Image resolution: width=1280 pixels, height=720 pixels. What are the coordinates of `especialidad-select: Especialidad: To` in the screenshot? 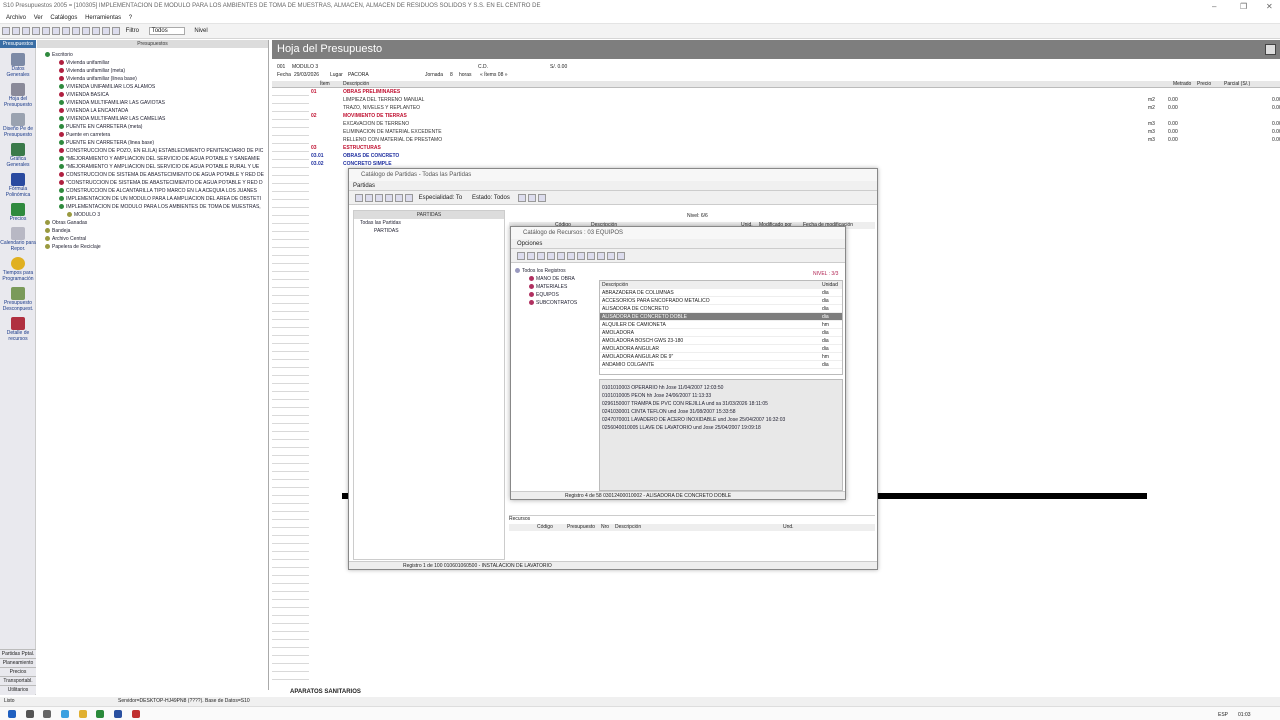 It's located at (441, 198).